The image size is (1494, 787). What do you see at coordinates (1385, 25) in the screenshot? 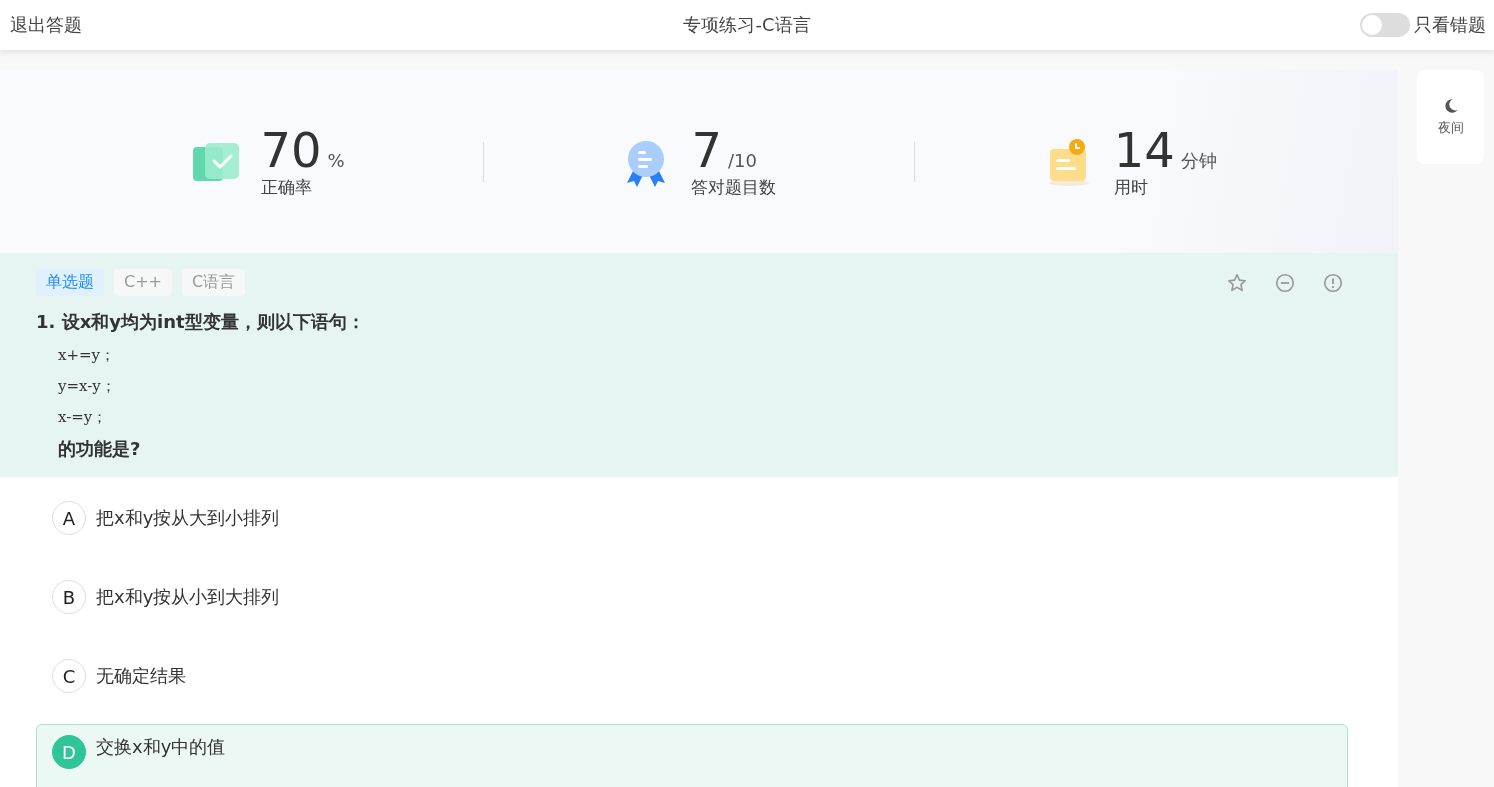
I see `toggle-switch` at bounding box center [1385, 25].